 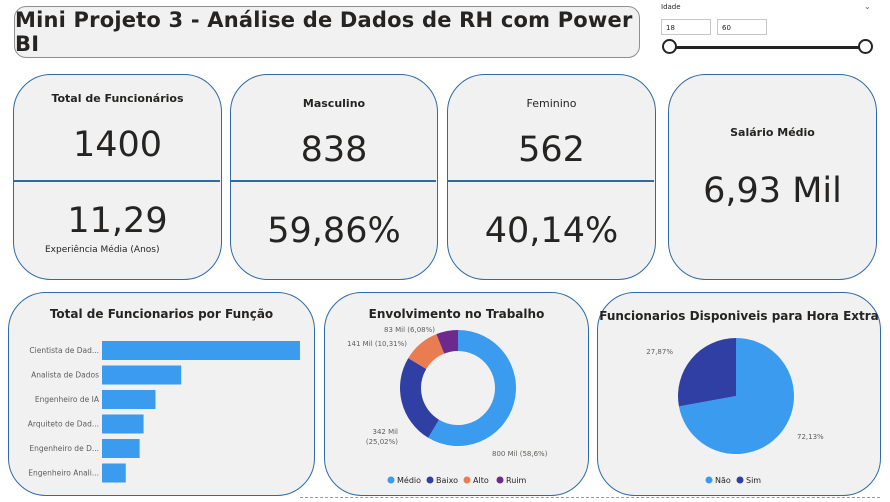 What do you see at coordinates (772, 132) in the screenshot?
I see `kpi-salary-label: Salário Médio` at bounding box center [772, 132].